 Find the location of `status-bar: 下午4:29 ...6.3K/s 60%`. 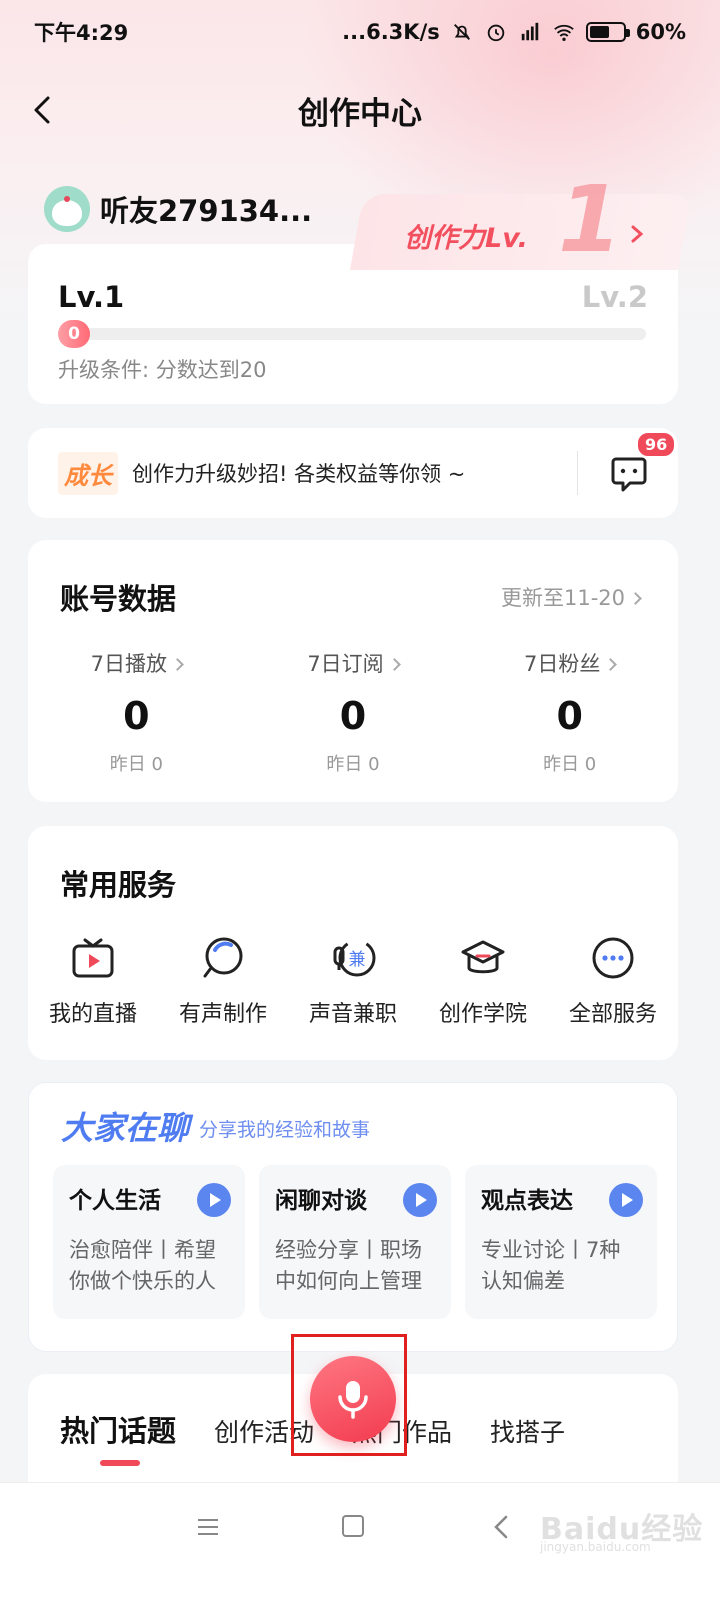

status-bar: 下午4:29 ...6.3K/s 60% is located at coordinates (360, 32).